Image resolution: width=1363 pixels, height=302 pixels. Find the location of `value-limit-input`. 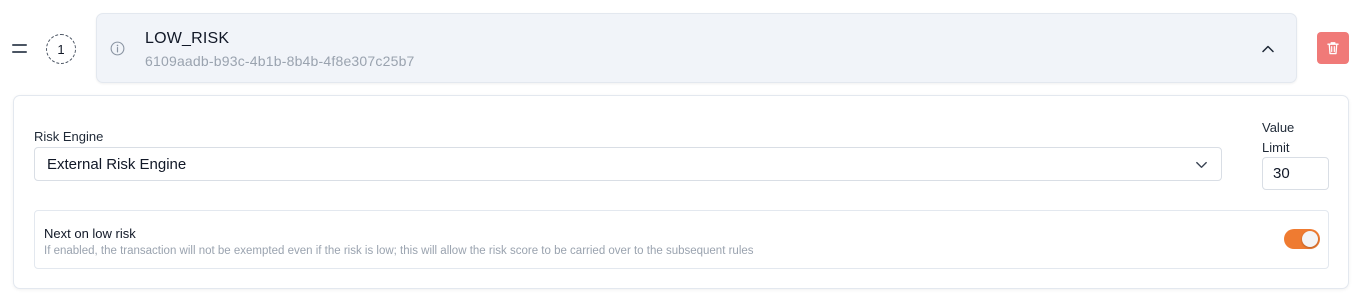

value-limit-input is located at coordinates (1295, 173).